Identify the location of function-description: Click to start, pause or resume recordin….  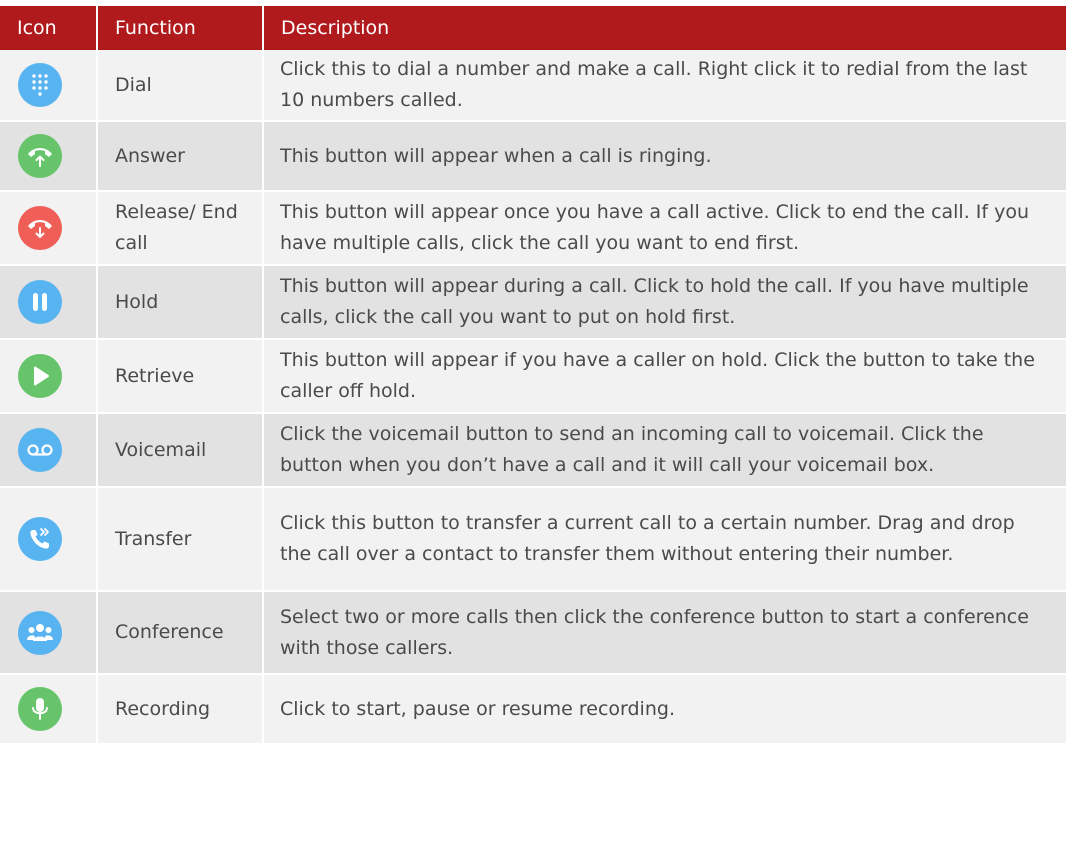
(664, 709).